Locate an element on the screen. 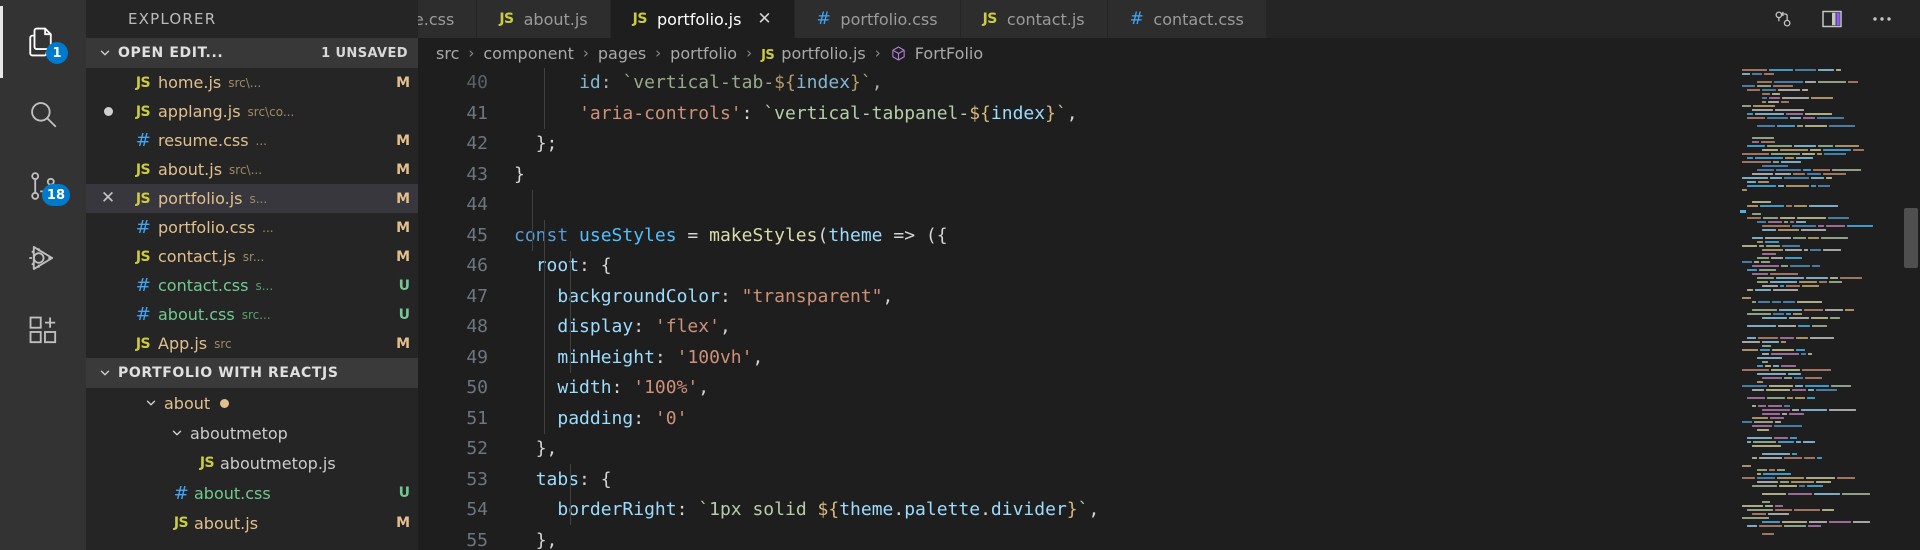 The height and width of the screenshot is (550, 1920). unsaved-dot is located at coordinates (108, 111).